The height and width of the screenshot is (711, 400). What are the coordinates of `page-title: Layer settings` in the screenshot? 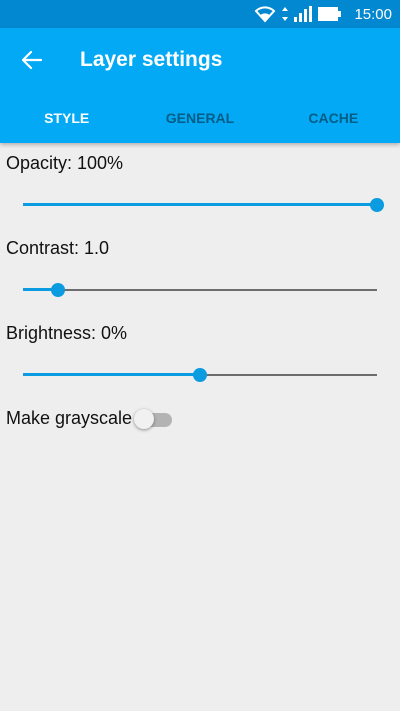 It's located at (151, 59).